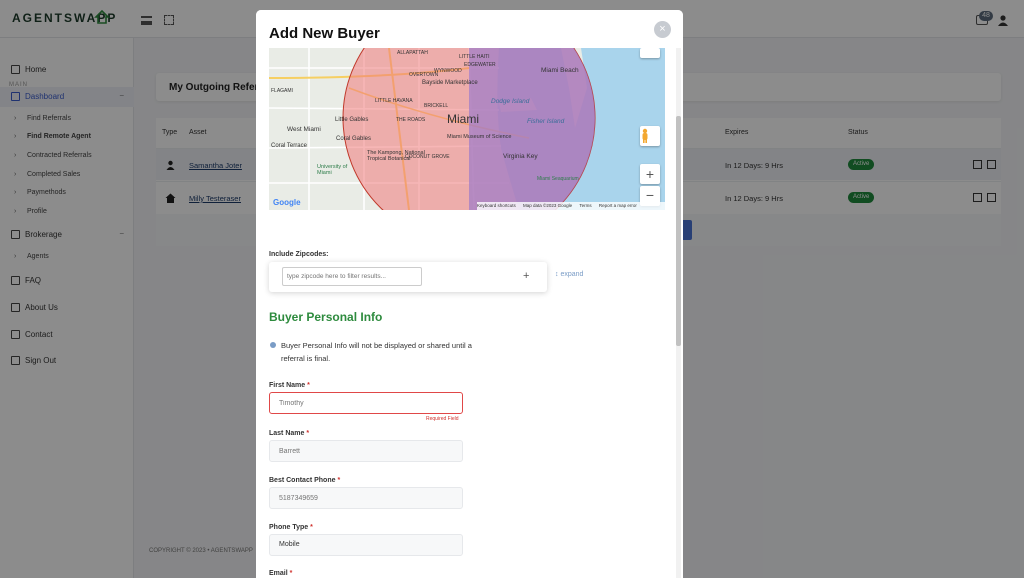 The height and width of the screenshot is (578, 1024). Describe the element at coordinates (366, 545) in the screenshot. I see `phone-type-select: Mobile` at that location.